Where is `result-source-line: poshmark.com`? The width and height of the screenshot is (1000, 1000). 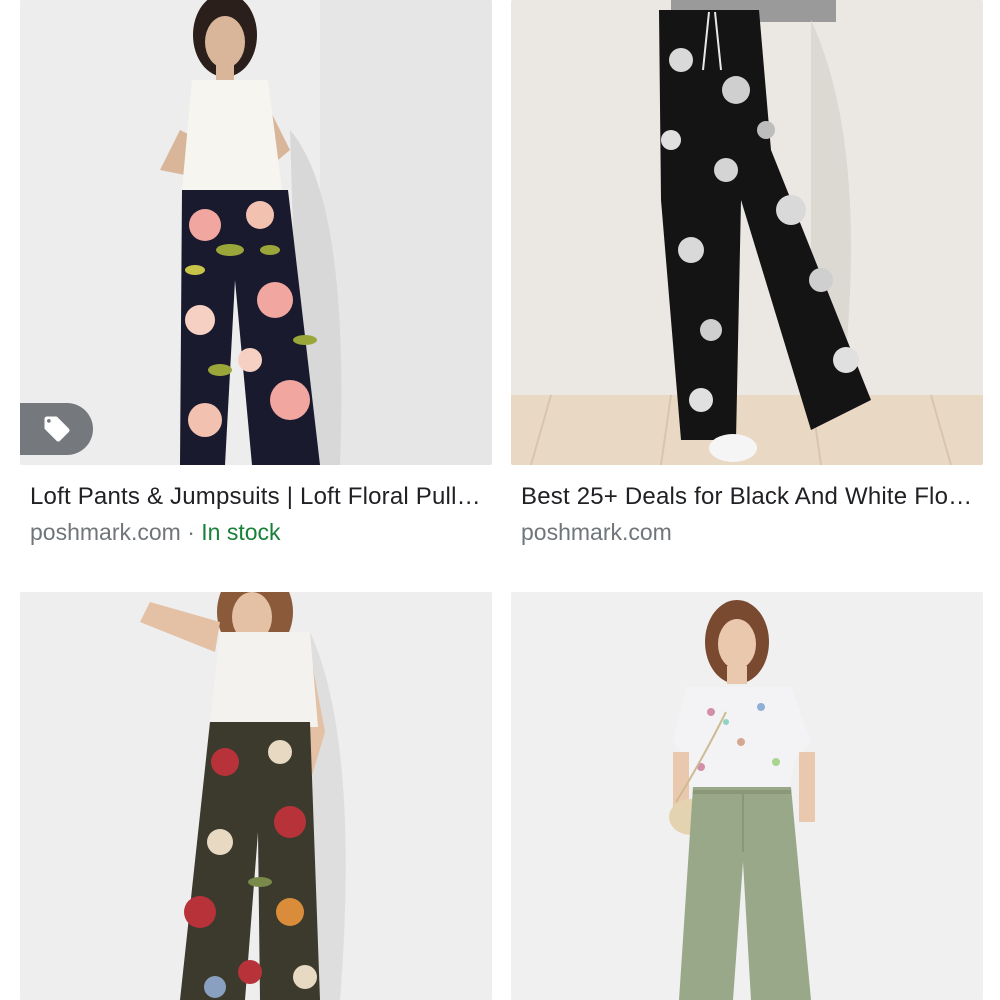 result-source-line: poshmark.com is located at coordinates (747, 532).